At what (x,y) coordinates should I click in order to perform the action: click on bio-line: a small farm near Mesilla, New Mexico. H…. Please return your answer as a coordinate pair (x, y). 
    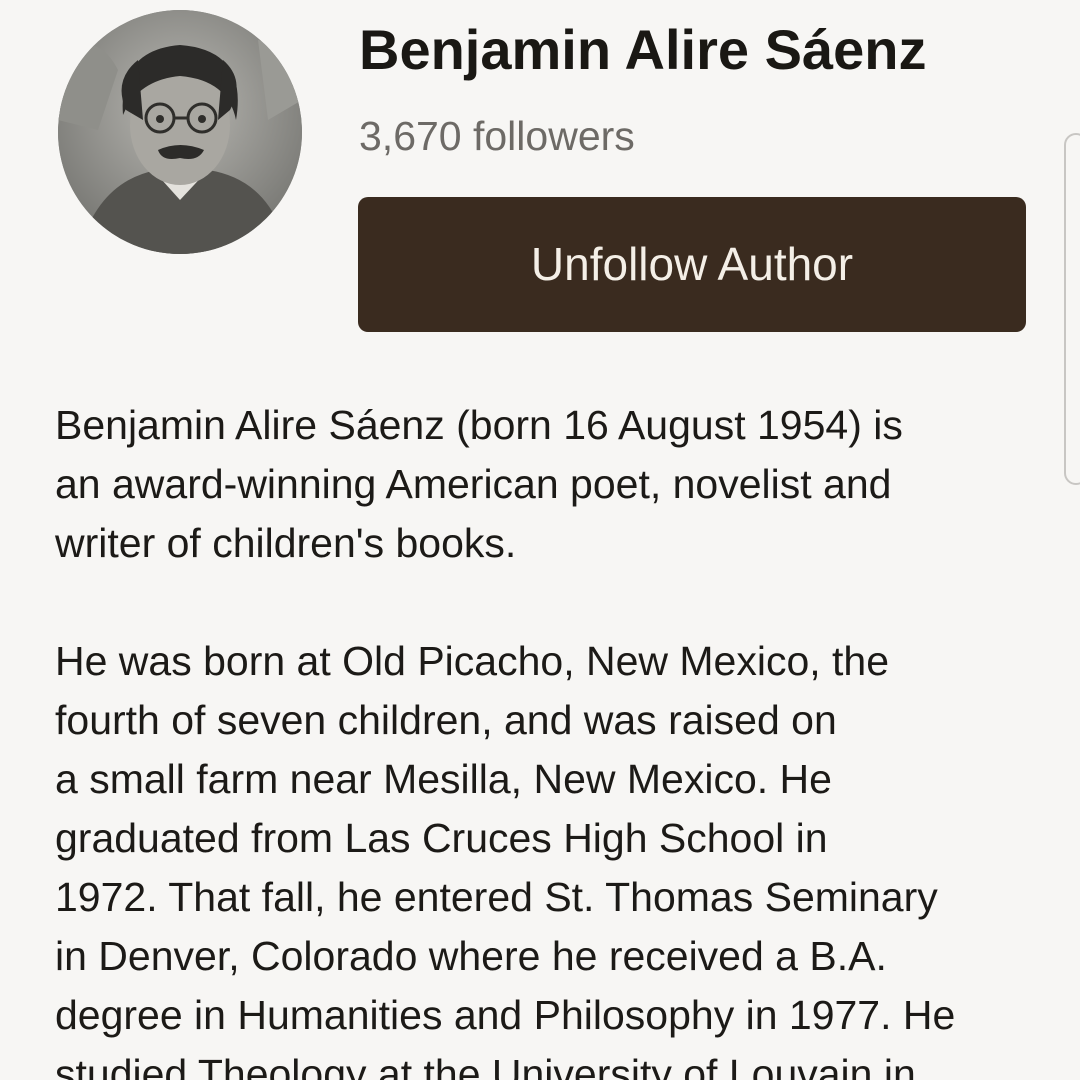
    Looking at the image, I should click on (443, 779).